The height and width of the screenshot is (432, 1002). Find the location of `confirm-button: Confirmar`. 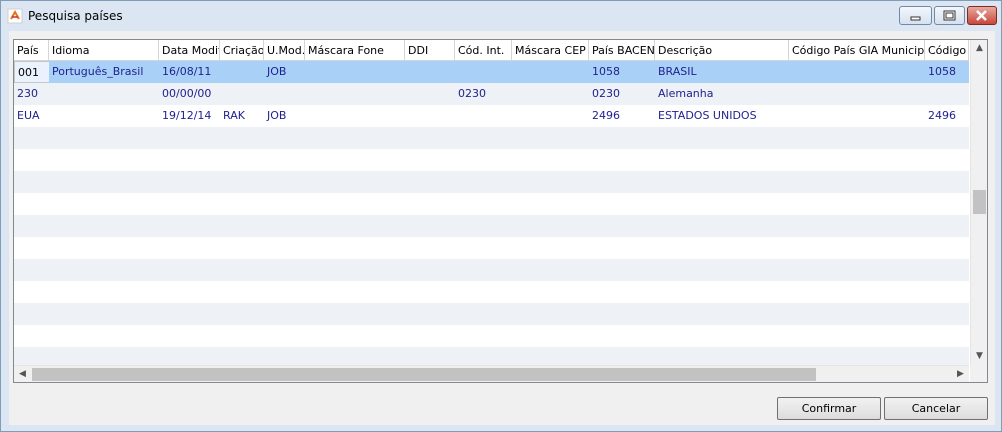

confirm-button: Confirmar is located at coordinates (829, 408).